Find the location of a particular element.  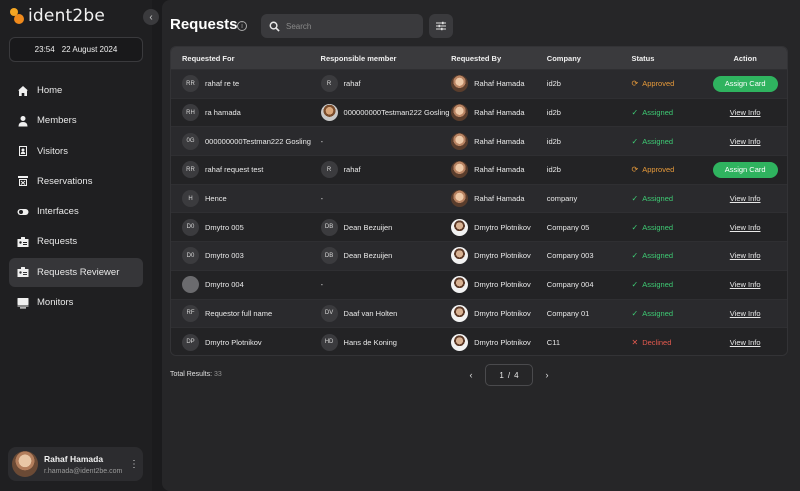

avatar: DP is located at coordinates (190, 342).